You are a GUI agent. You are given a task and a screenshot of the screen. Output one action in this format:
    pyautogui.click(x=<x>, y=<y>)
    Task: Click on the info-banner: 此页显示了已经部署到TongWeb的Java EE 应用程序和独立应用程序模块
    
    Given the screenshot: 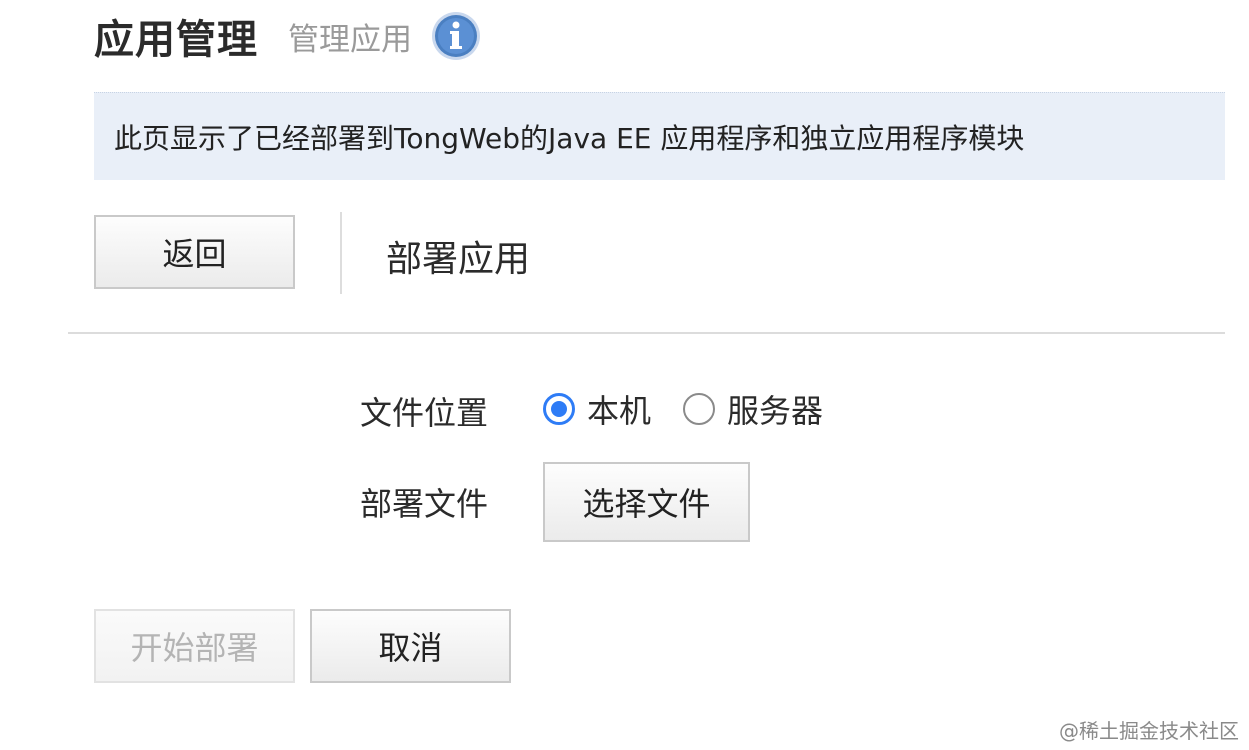 What is the action you would take?
    pyautogui.click(x=659, y=136)
    